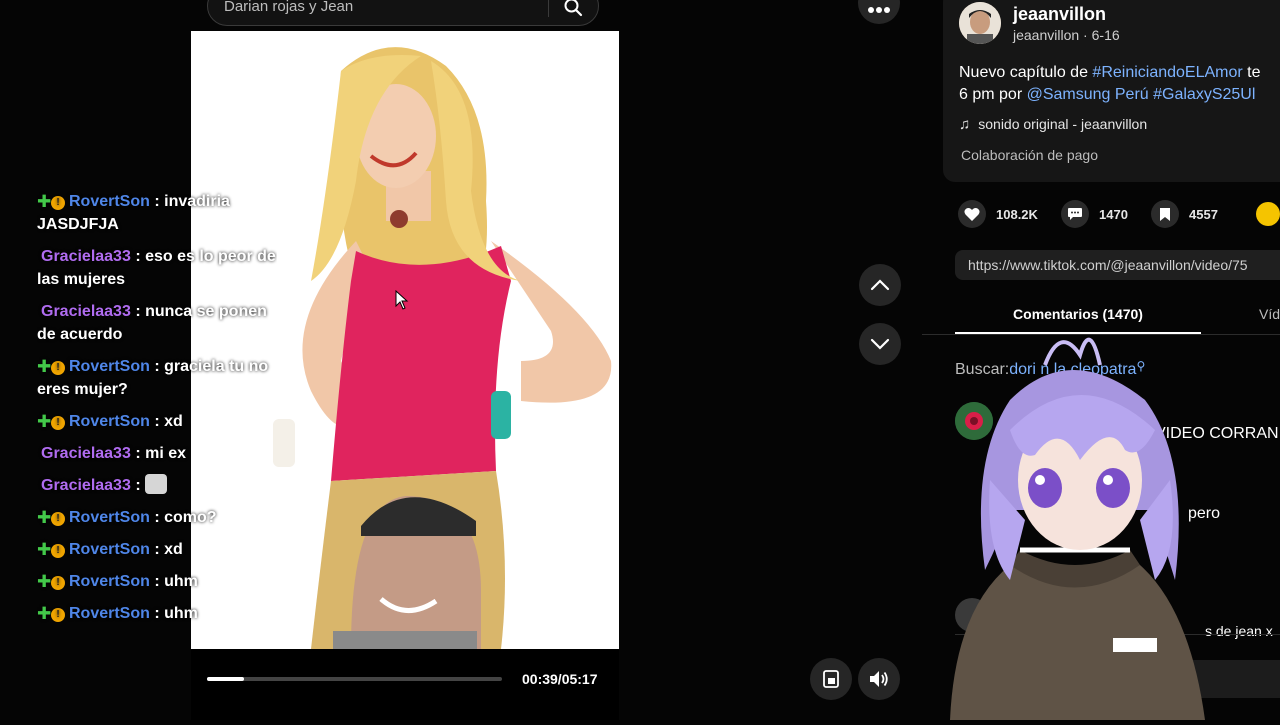  Describe the element at coordinates (1269, 314) in the screenshot. I see `tab-videos: Víd` at that location.